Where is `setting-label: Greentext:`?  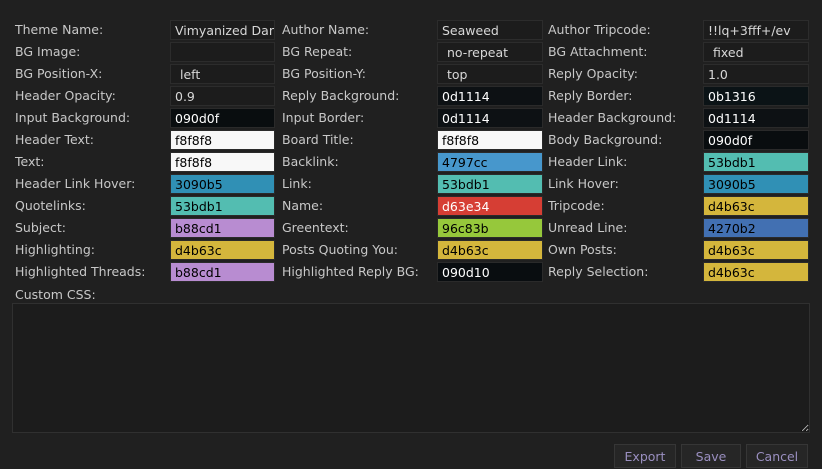 setting-label: Greentext: is located at coordinates (315, 227).